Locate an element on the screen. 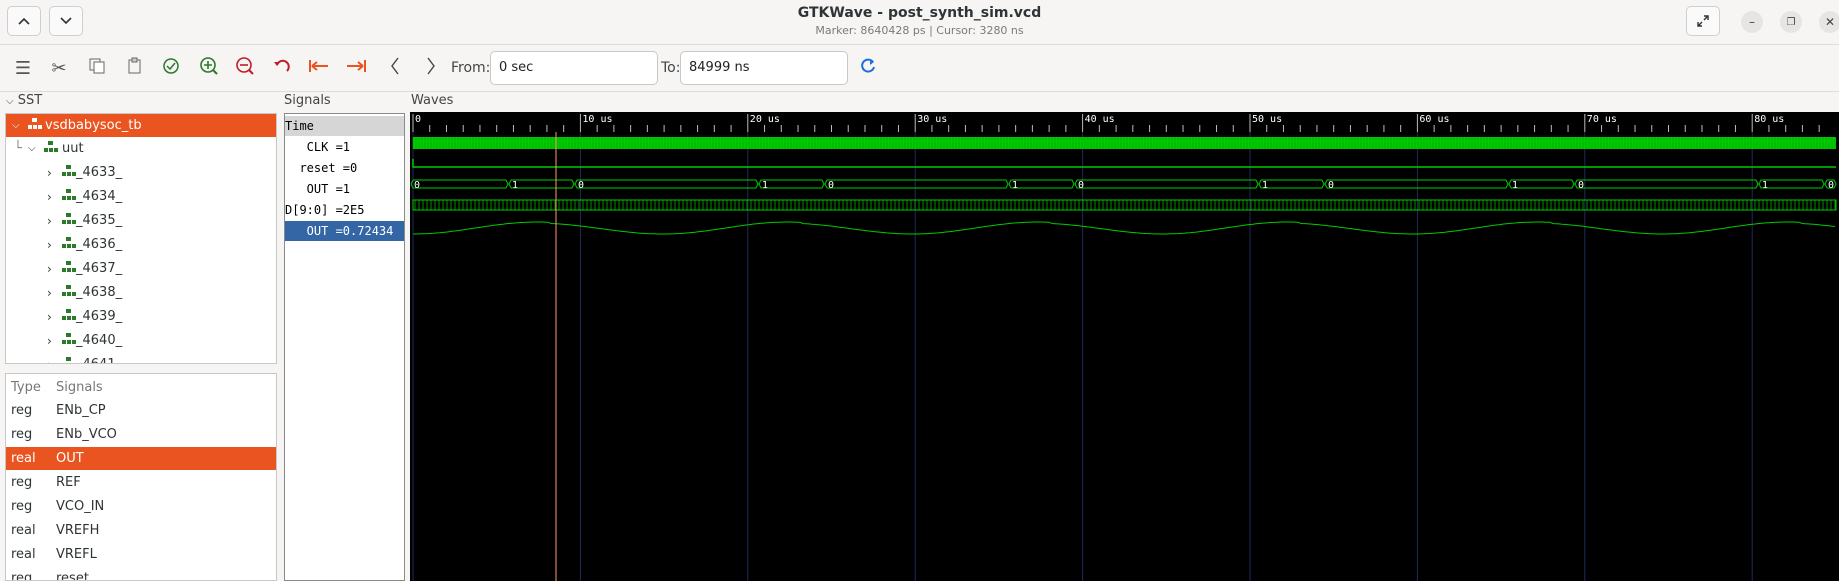  signals-pane-label: Signals is located at coordinates (307, 100).